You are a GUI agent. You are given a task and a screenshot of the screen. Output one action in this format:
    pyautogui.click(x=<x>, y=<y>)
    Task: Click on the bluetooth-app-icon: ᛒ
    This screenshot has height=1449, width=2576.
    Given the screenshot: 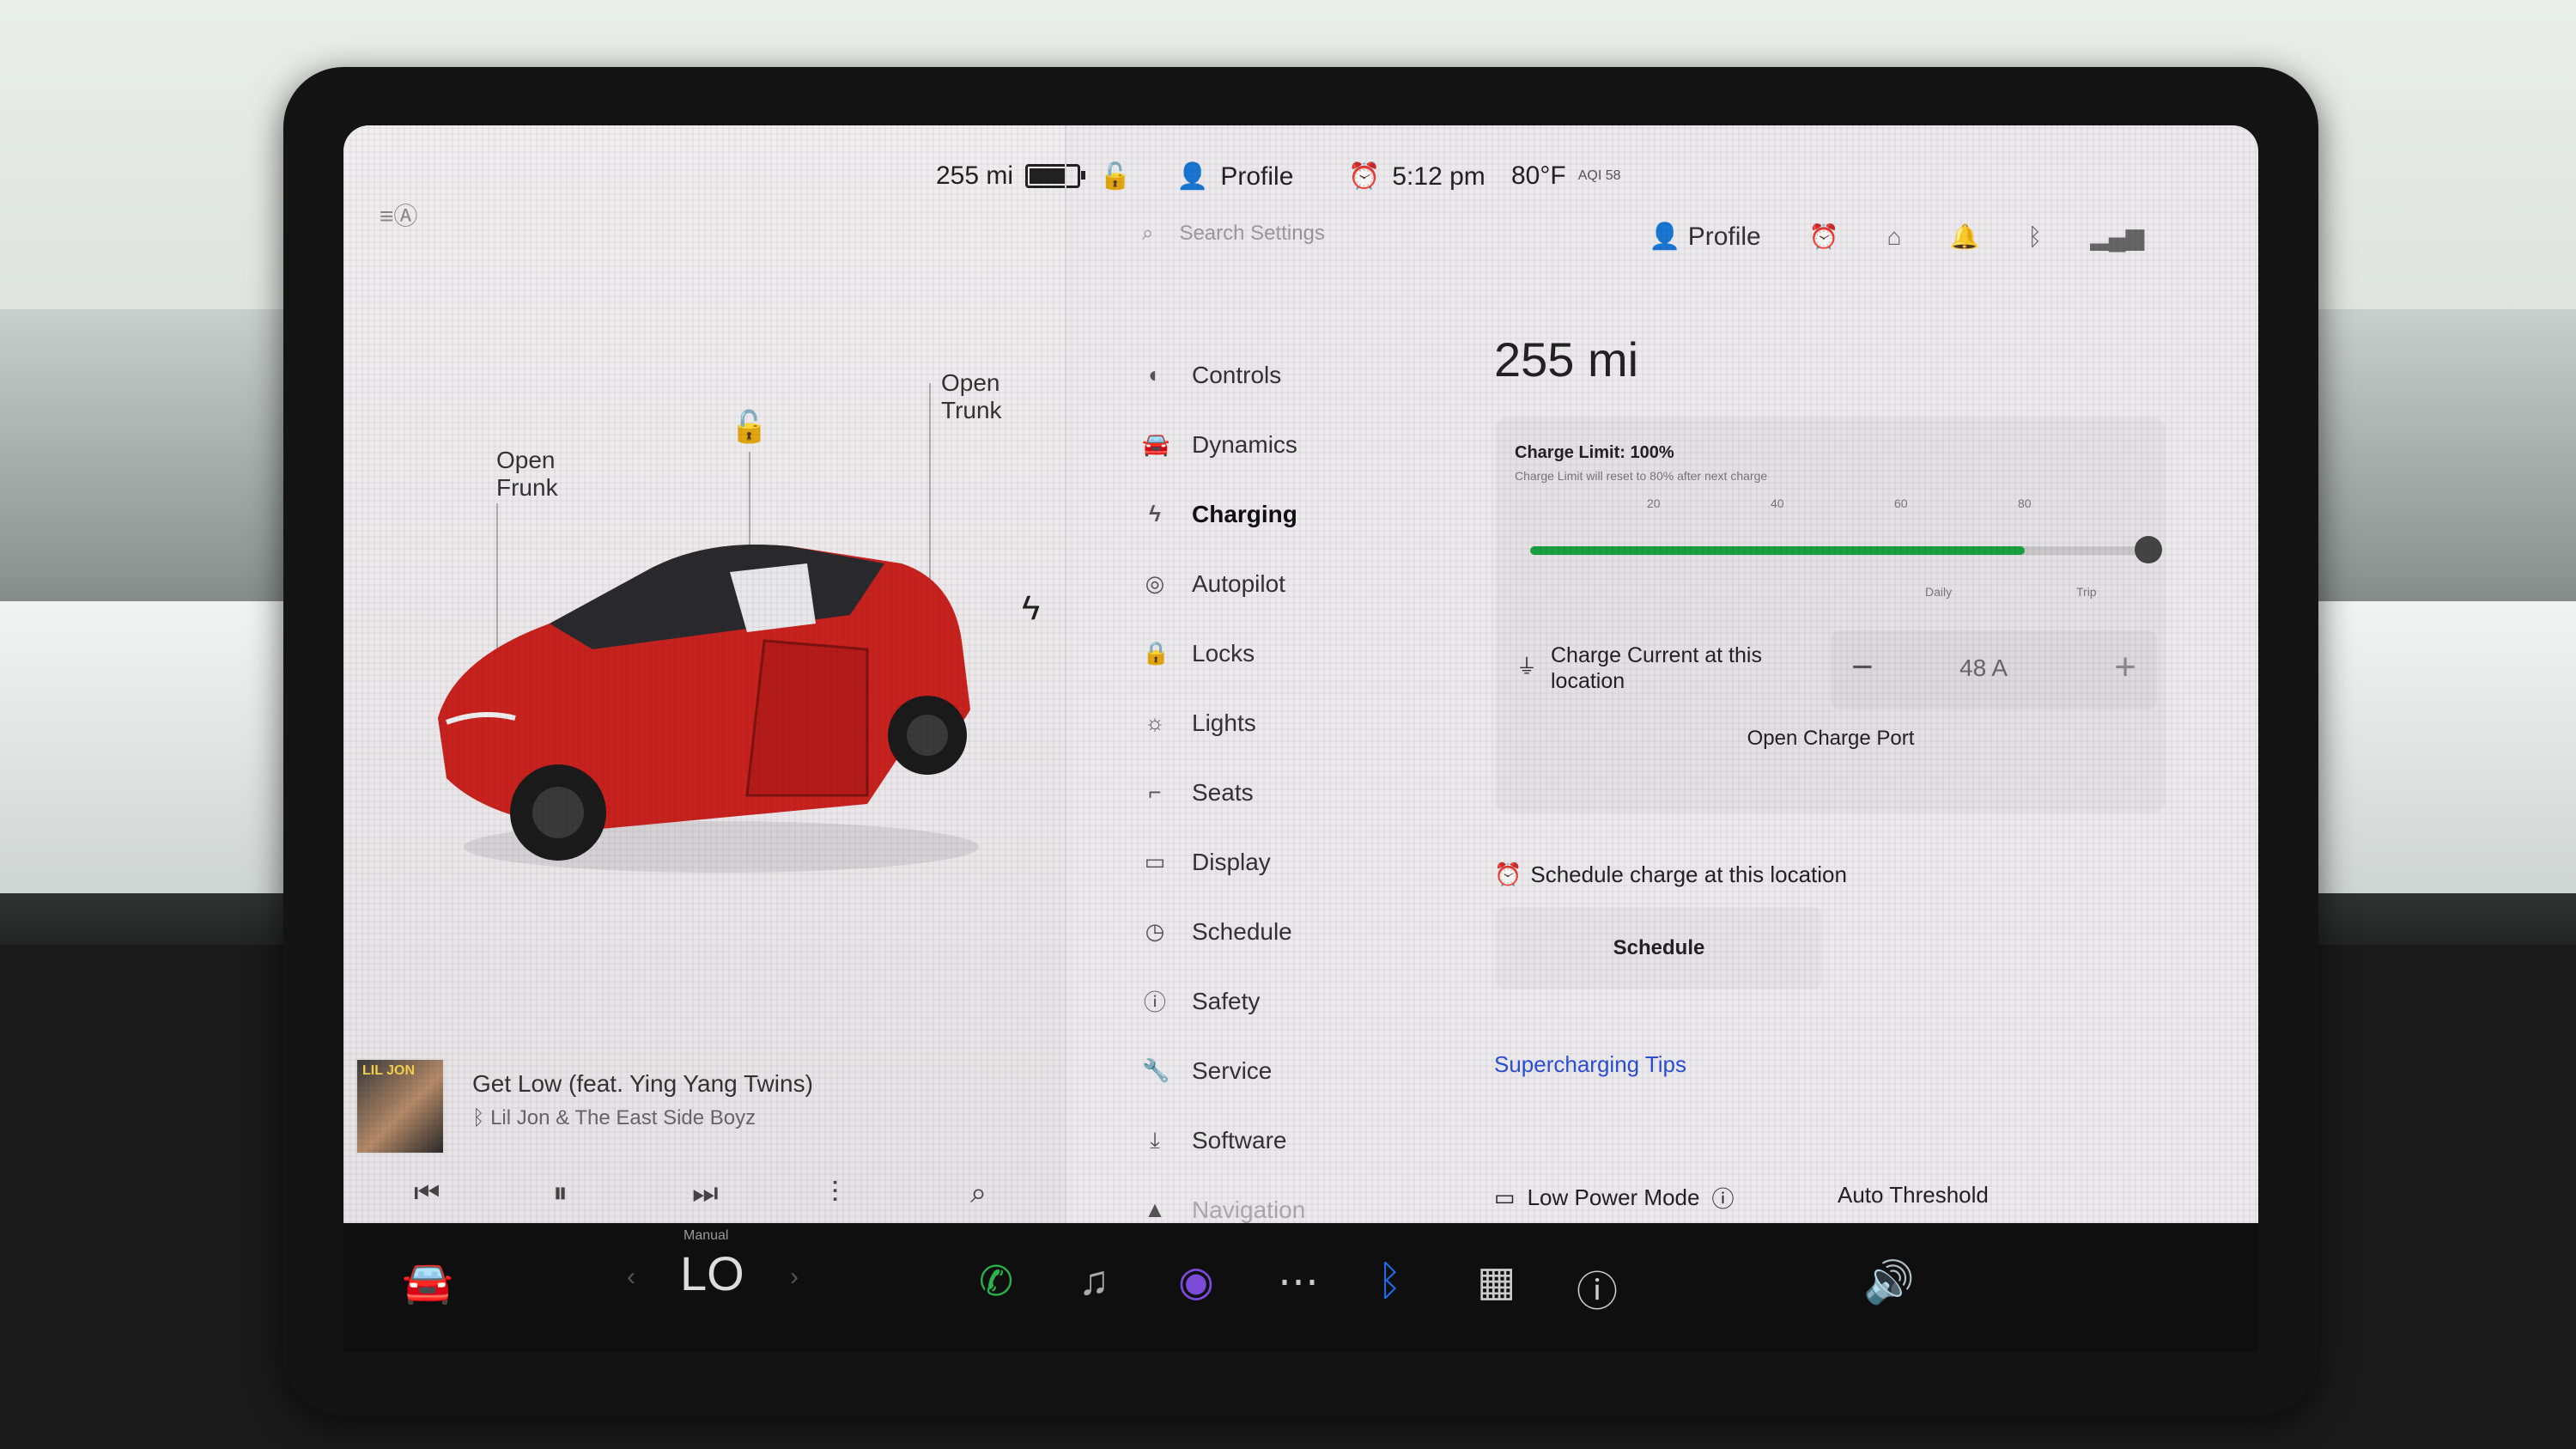 What is the action you would take?
    pyautogui.click(x=1389, y=1281)
    